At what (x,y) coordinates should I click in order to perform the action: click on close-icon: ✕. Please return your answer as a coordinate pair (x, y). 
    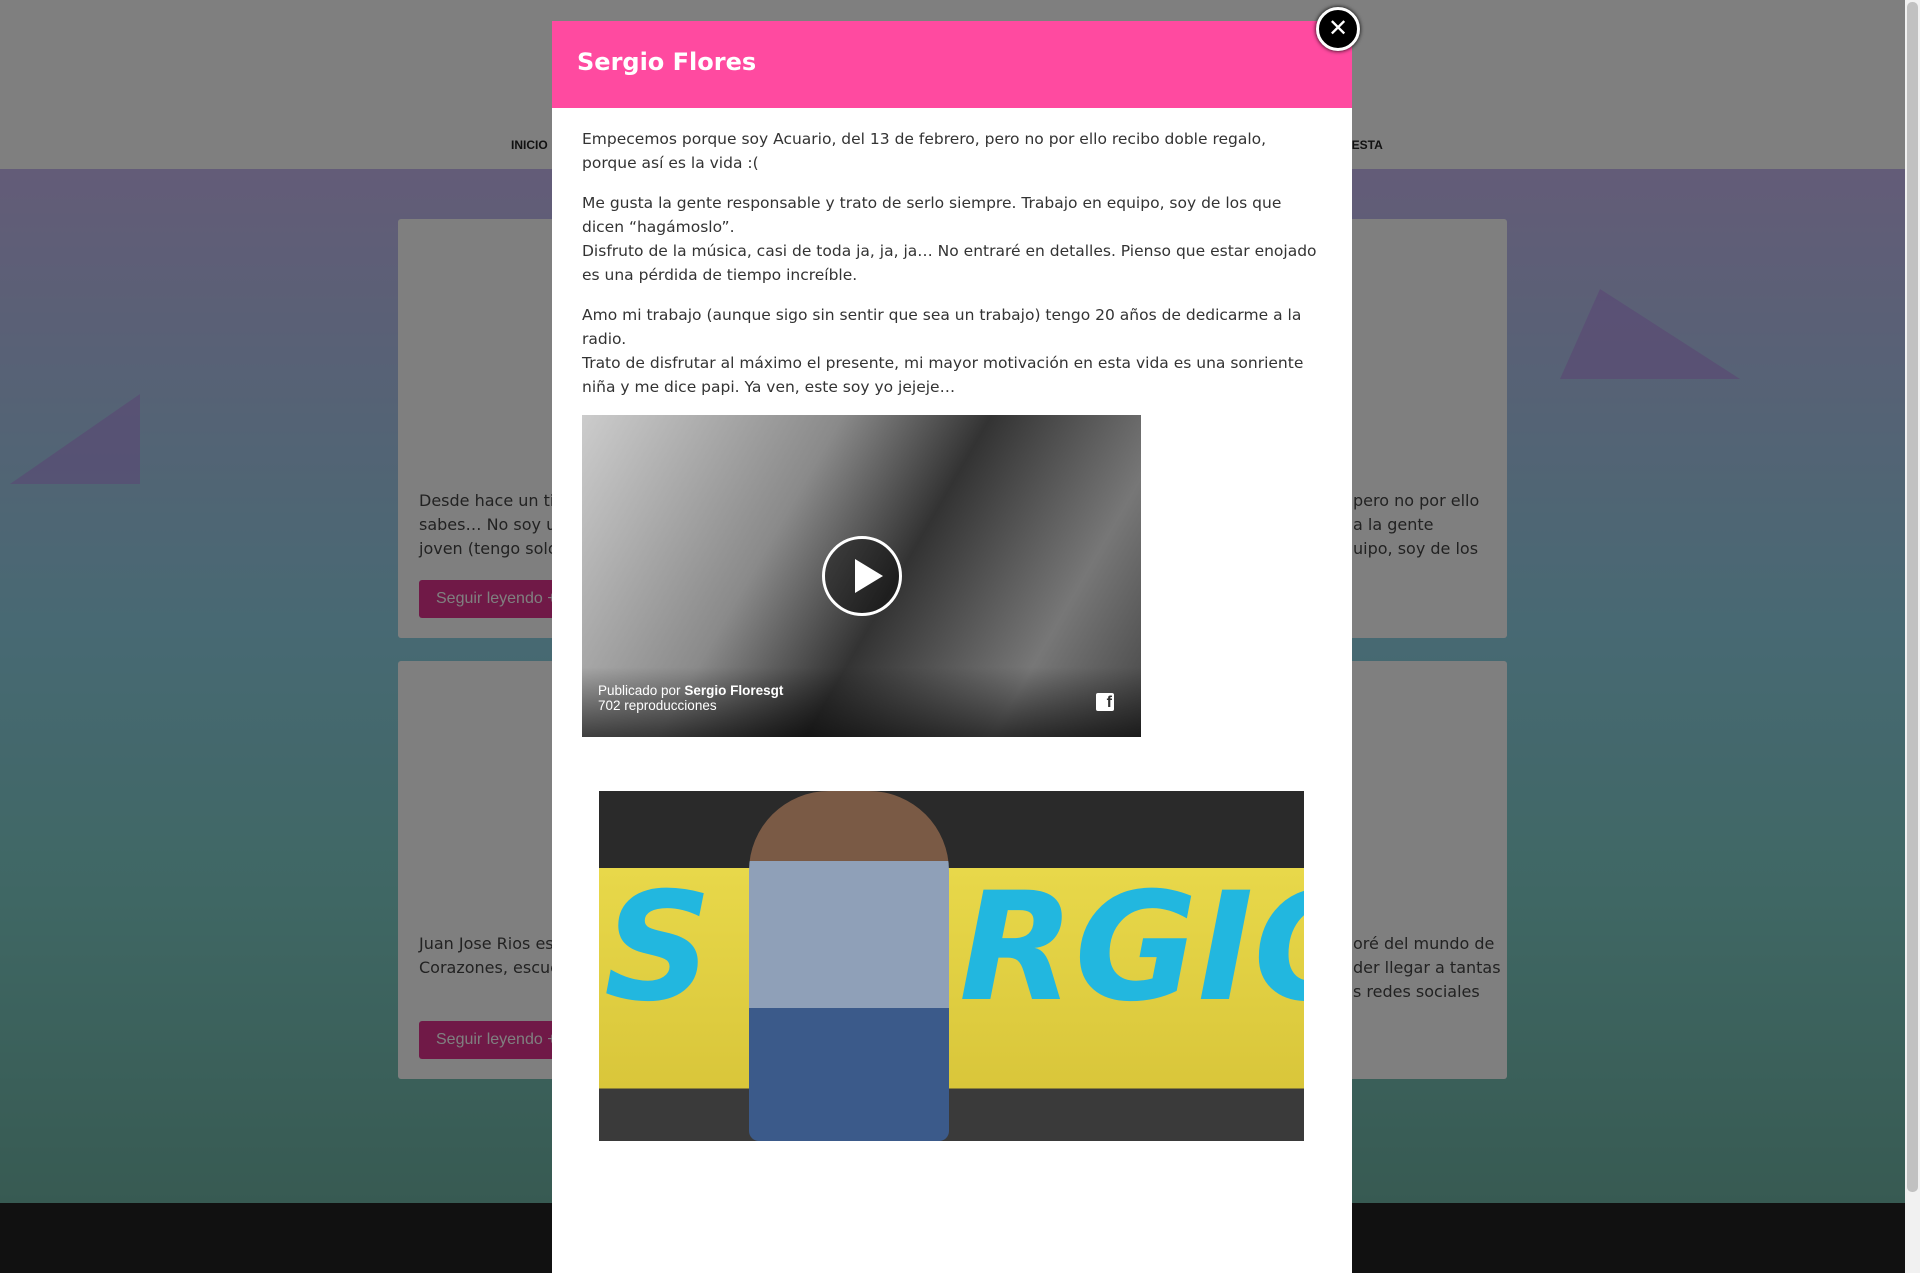
    Looking at the image, I should click on (1338, 29).